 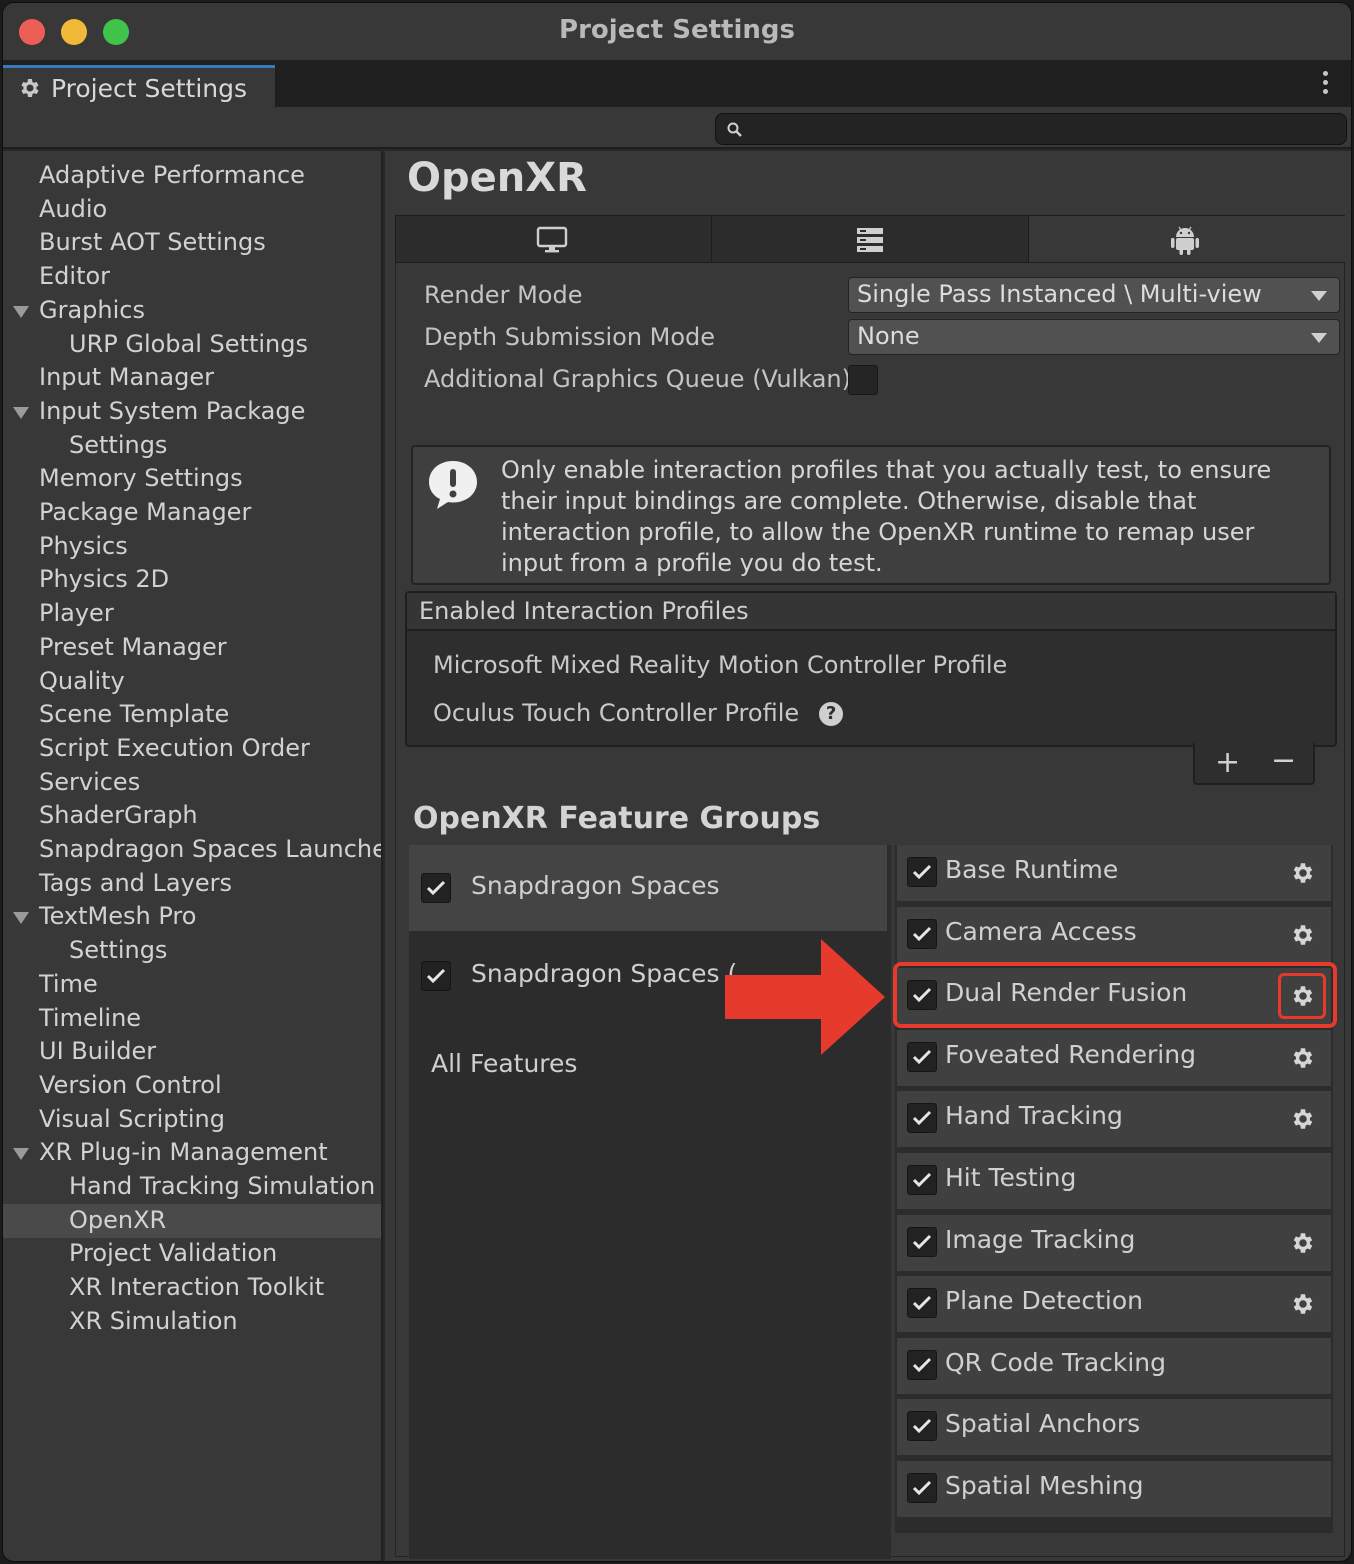 I want to click on android-icon, so click(x=1185, y=240).